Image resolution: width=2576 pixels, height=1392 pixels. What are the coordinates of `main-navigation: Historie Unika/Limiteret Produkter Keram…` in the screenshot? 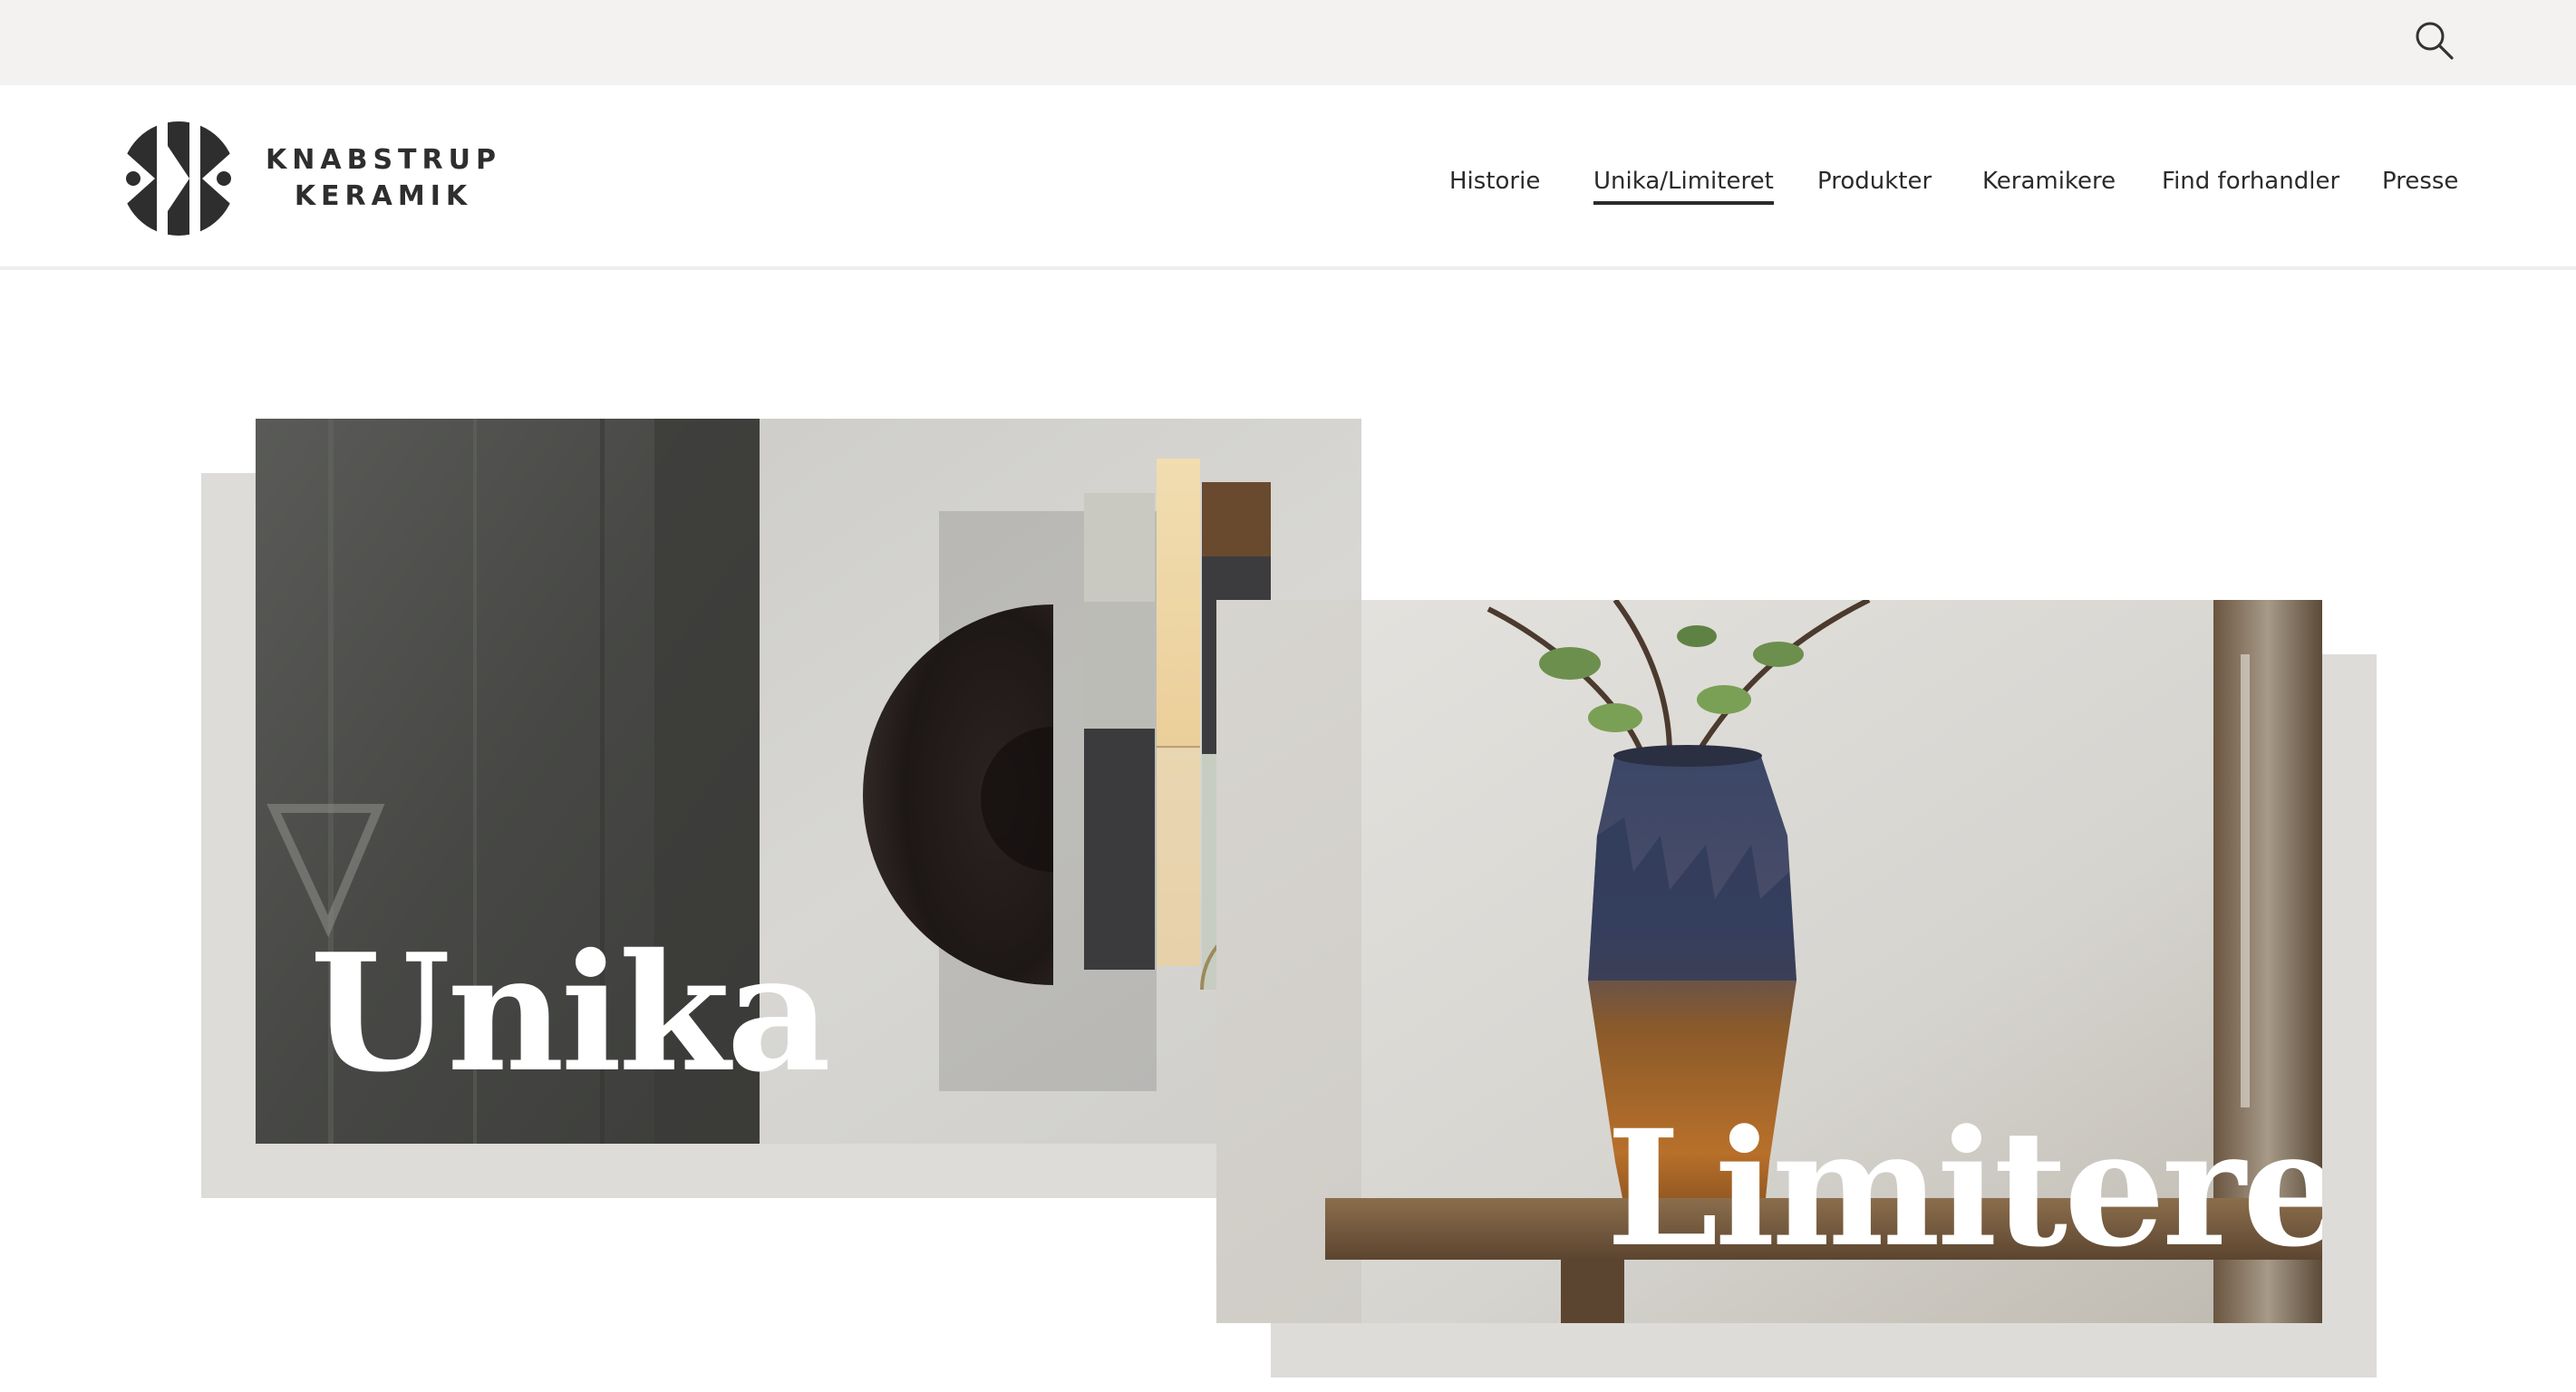 It's located at (1288, 184).